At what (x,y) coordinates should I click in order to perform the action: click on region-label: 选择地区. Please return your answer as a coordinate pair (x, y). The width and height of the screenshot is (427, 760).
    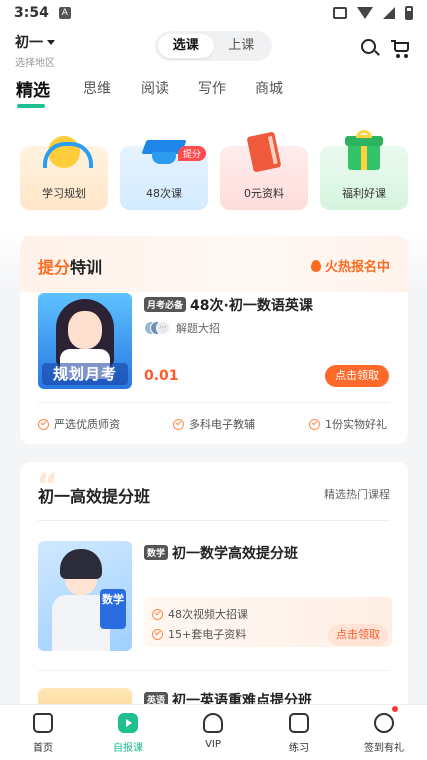
    Looking at the image, I should click on (35, 63).